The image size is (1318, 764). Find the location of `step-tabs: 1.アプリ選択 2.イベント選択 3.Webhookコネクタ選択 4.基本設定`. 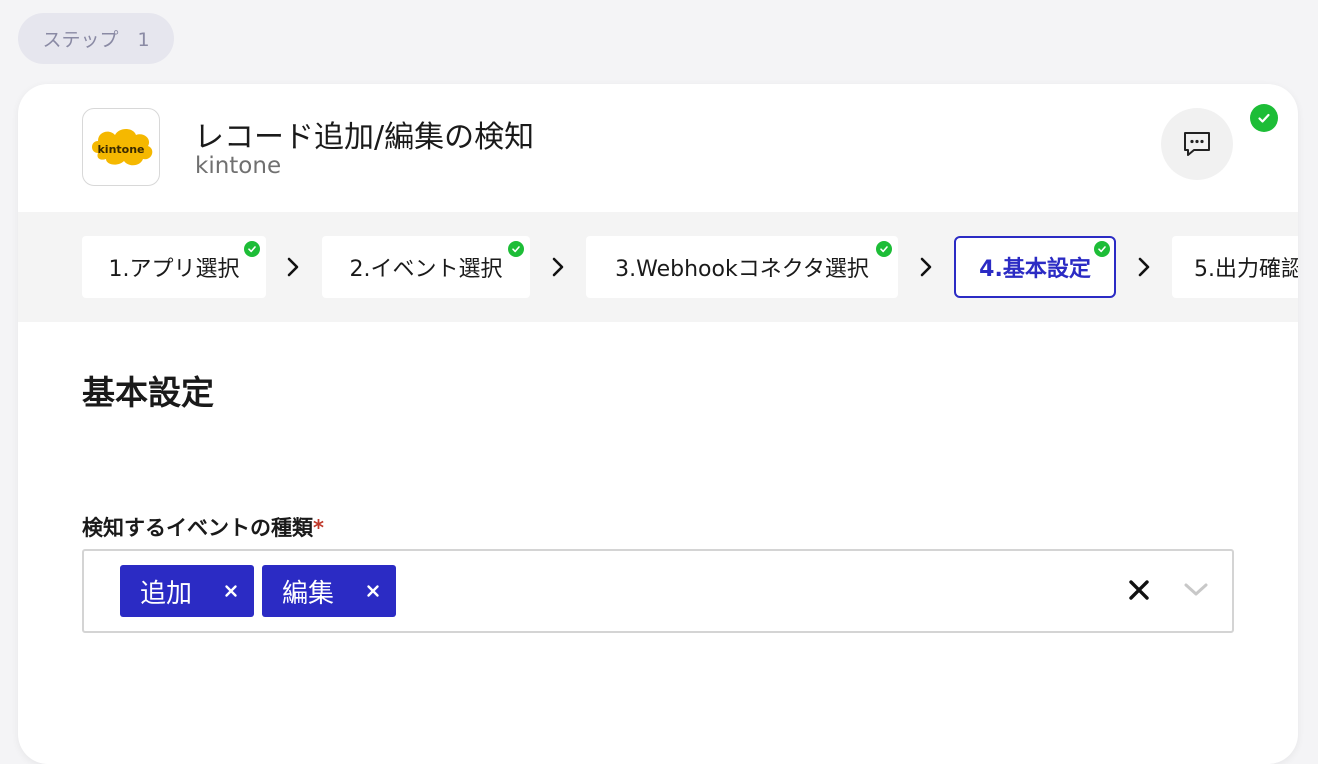

step-tabs: 1.アプリ選択 2.イベント選択 3.Webhookコネクタ選択 4.基本設定 is located at coordinates (658, 267).